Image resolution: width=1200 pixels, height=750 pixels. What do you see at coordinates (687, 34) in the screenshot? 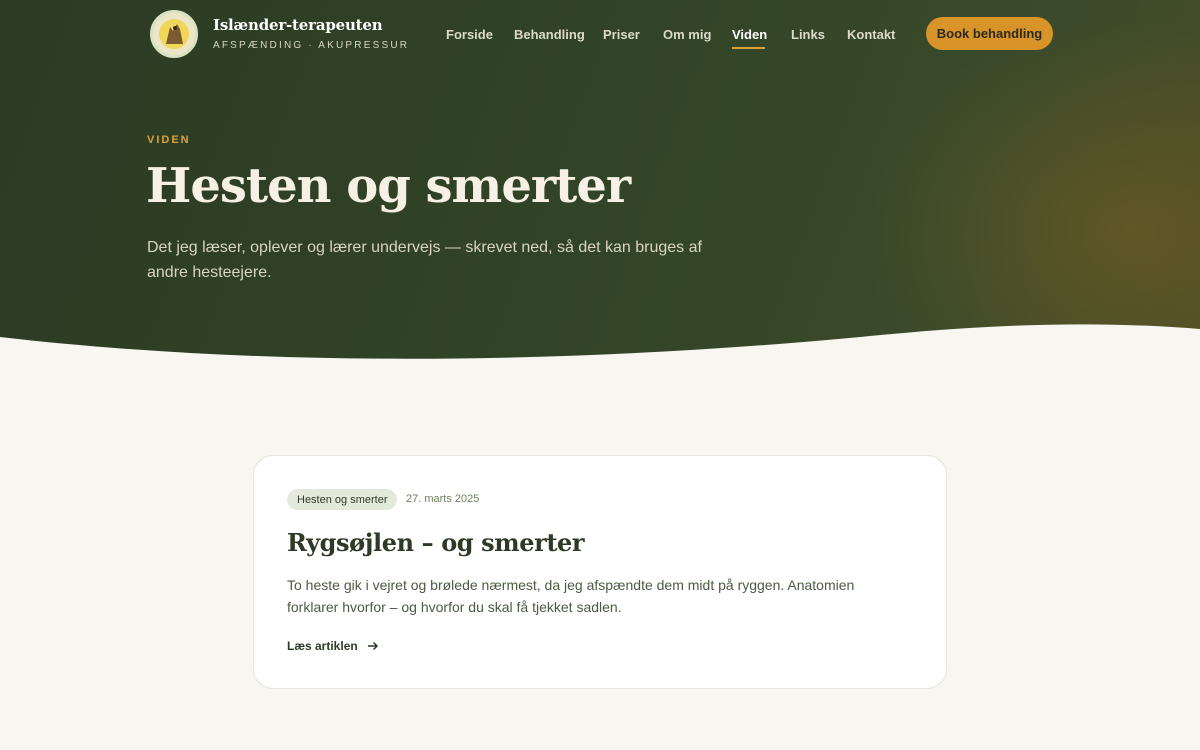
I see `nav-item-om-mig: Om mig` at bounding box center [687, 34].